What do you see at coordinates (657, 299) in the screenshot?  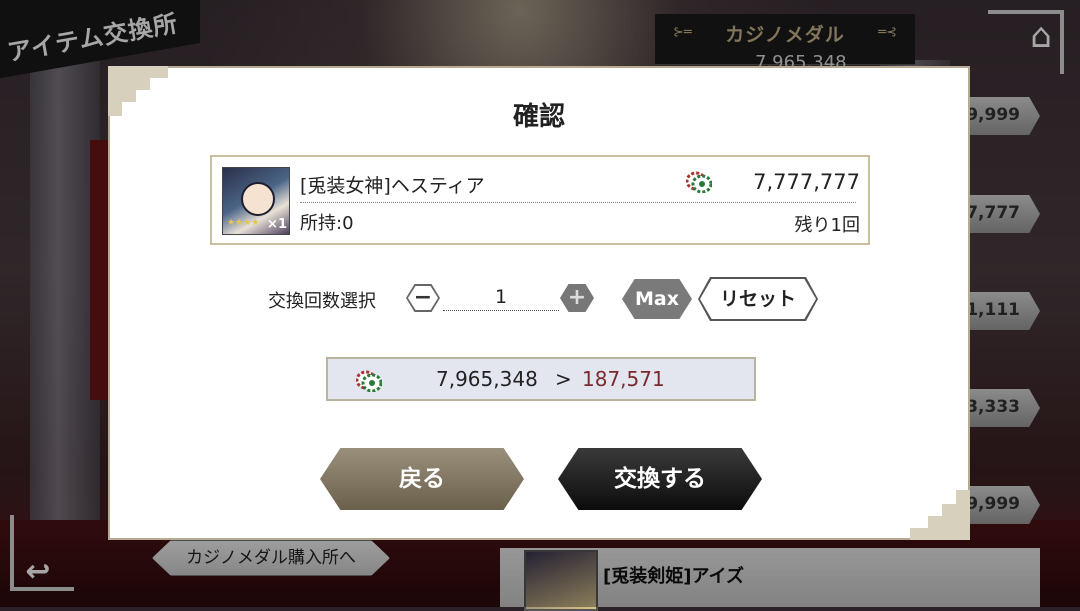 I see `max-button: Max` at bounding box center [657, 299].